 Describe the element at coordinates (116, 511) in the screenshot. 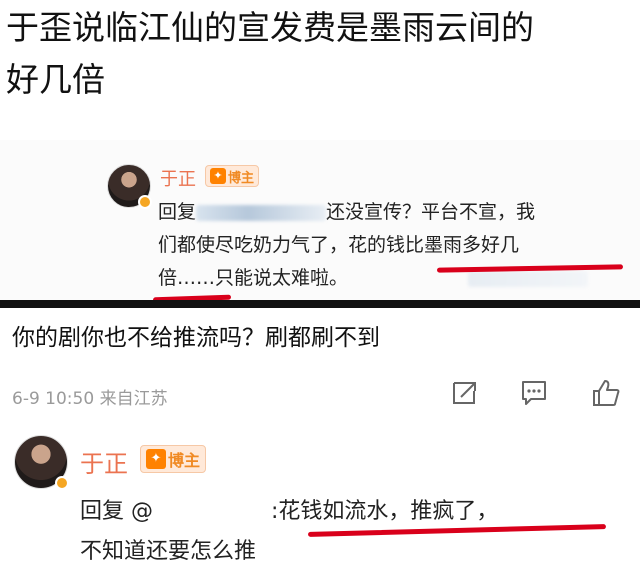

I see `reply-prefix: 回复 @` at that location.